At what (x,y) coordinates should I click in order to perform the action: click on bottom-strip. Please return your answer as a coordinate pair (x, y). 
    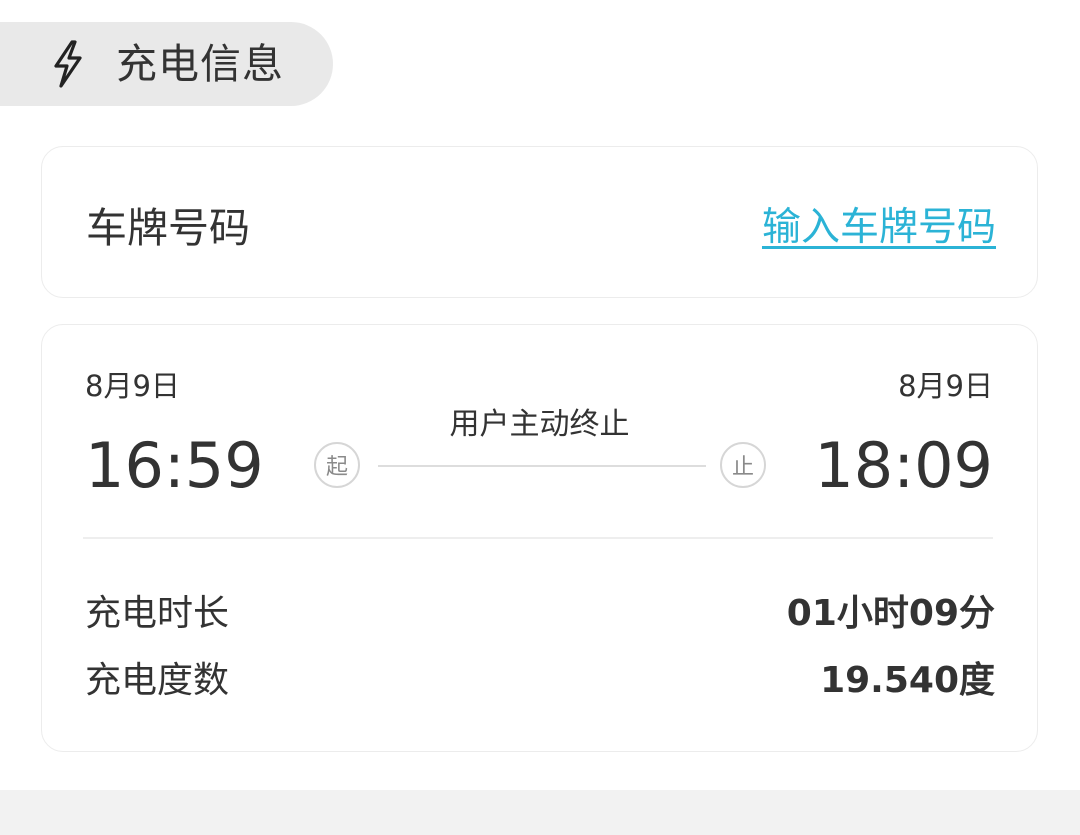
    Looking at the image, I should click on (540, 812).